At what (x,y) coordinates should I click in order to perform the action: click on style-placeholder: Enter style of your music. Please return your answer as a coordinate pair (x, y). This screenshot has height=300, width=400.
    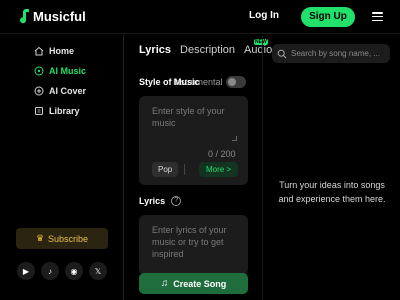
    Looking at the image, I should click on (188, 117).